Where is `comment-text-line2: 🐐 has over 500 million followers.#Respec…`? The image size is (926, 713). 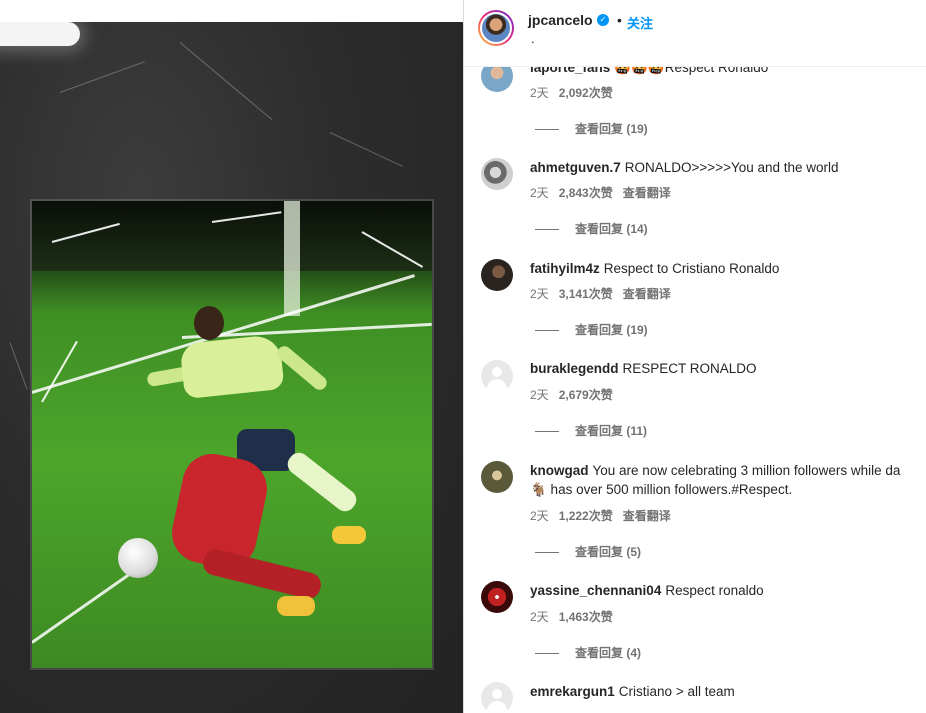 comment-text-line2: 🐐 has over 500 million followers.#Respec… is located at coordinates (661, 490).